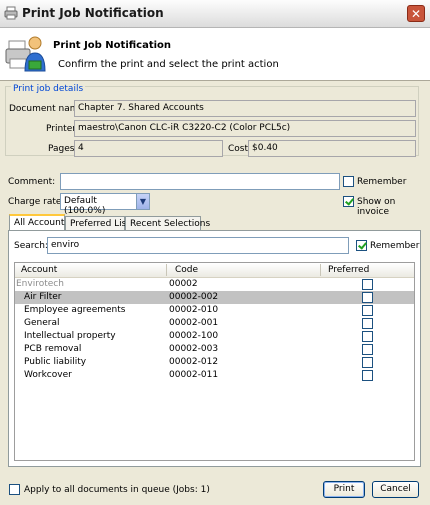  What do you see at coordinates (194, 336) in the screenshot?
I see `code-cell: 00002-100` at bounding box center [194, 336].